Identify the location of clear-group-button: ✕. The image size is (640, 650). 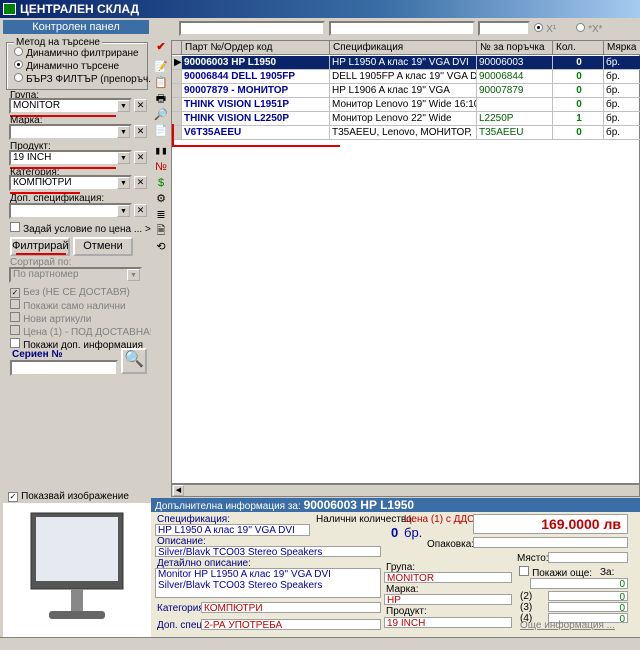
(140, 105).